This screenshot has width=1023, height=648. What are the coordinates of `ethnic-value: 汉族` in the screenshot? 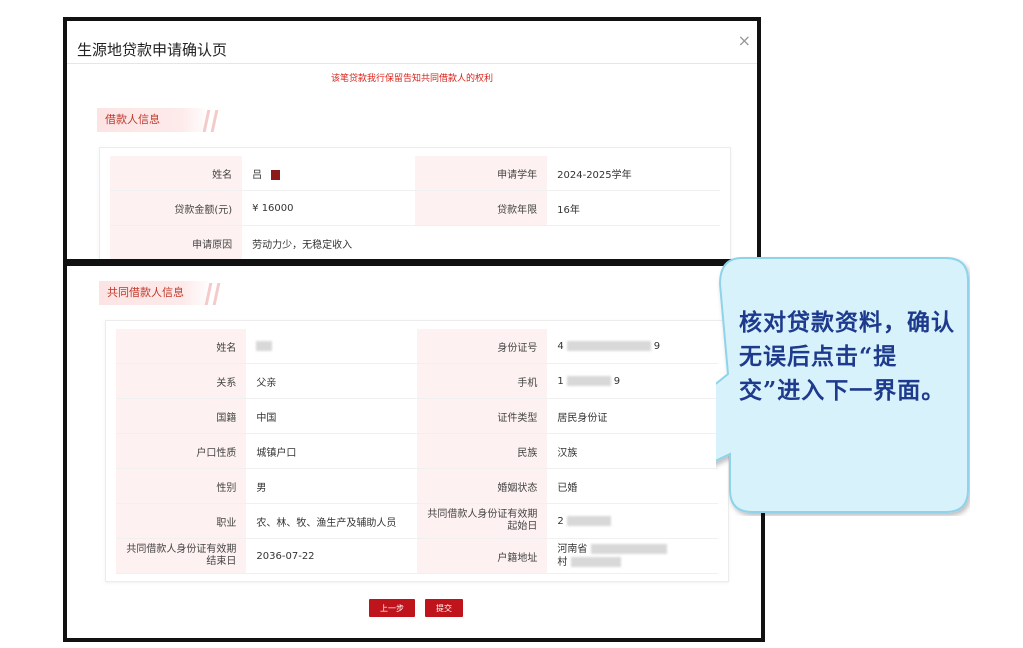 It's located at (632, 451).